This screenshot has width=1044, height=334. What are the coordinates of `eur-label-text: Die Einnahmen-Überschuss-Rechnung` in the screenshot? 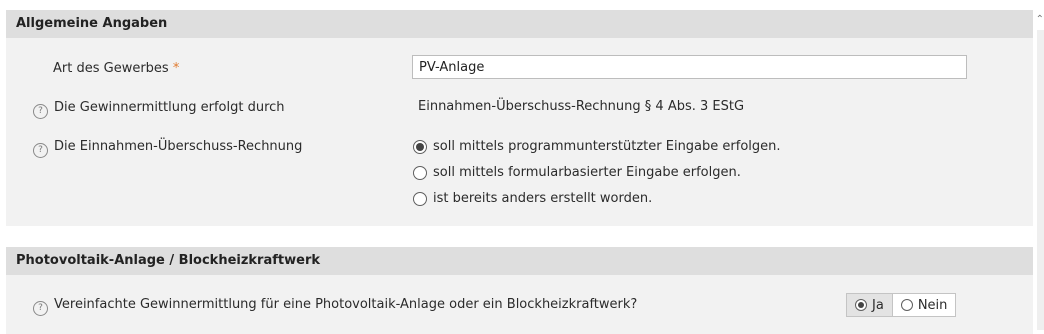 It's located at (178, 146).